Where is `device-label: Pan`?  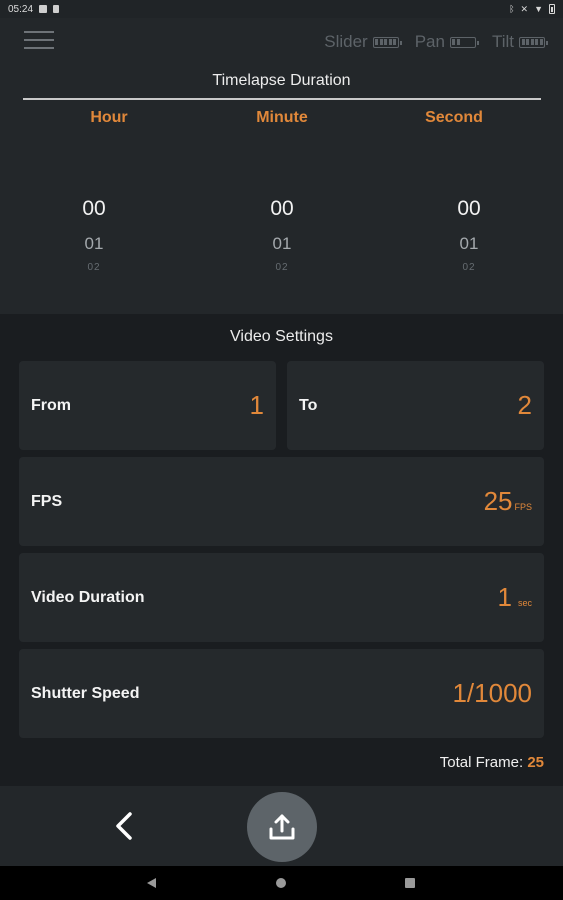 device-label: Pan is located at coordinates (429, 41).